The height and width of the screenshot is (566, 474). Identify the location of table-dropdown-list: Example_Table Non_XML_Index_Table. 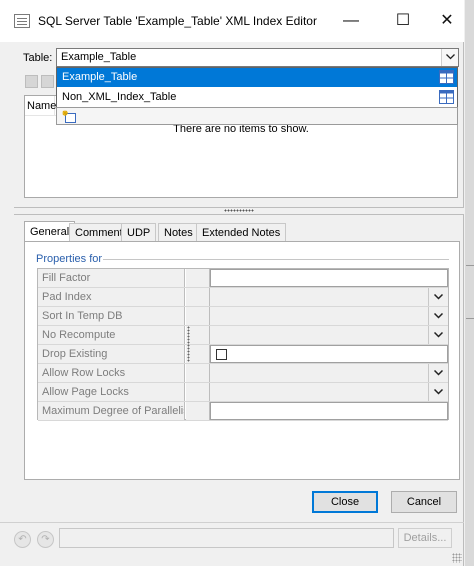
(257, 87).